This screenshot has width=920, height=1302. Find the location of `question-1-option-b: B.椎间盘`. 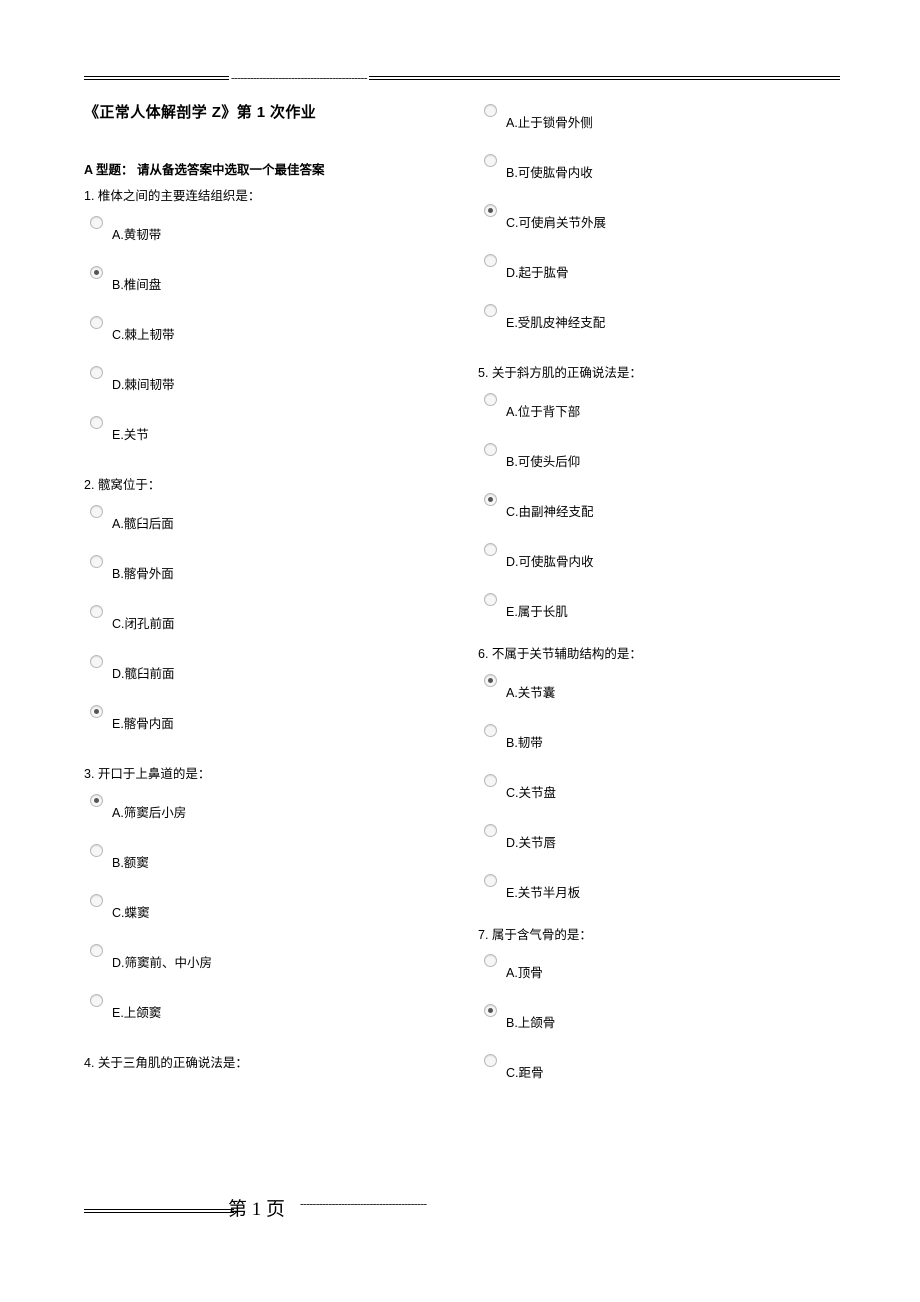

question-1-option-b: B.椎间盘 is located at coordinates (259, 283).